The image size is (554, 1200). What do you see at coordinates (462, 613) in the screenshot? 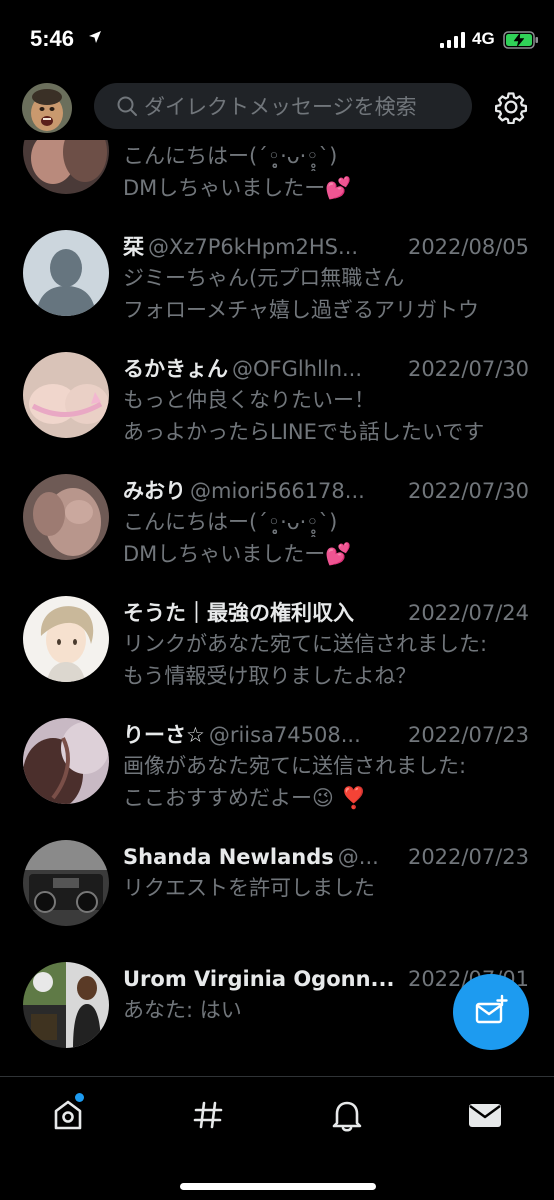
I see `message-date: 2022/07/24` at bounding box center [462, 613].